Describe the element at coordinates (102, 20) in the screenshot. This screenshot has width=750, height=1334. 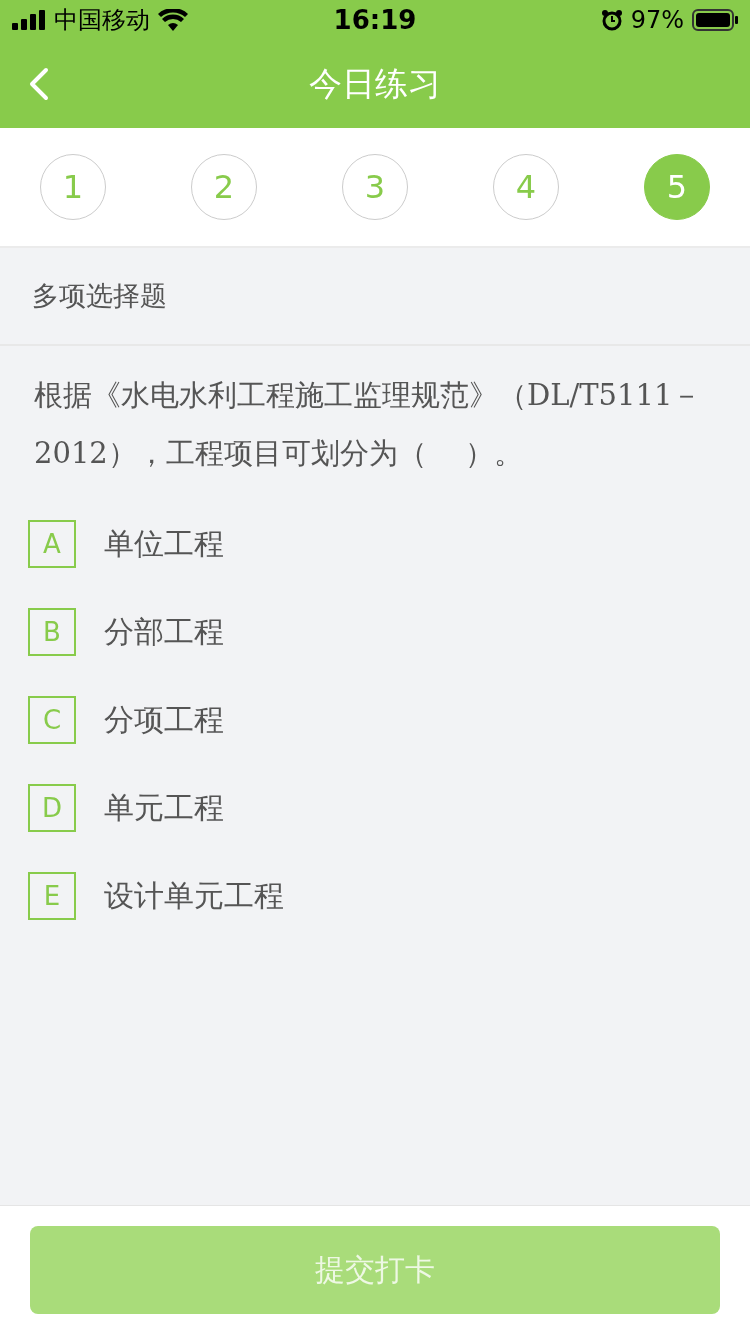
I see `carrier-name: 中国移动` at that location.